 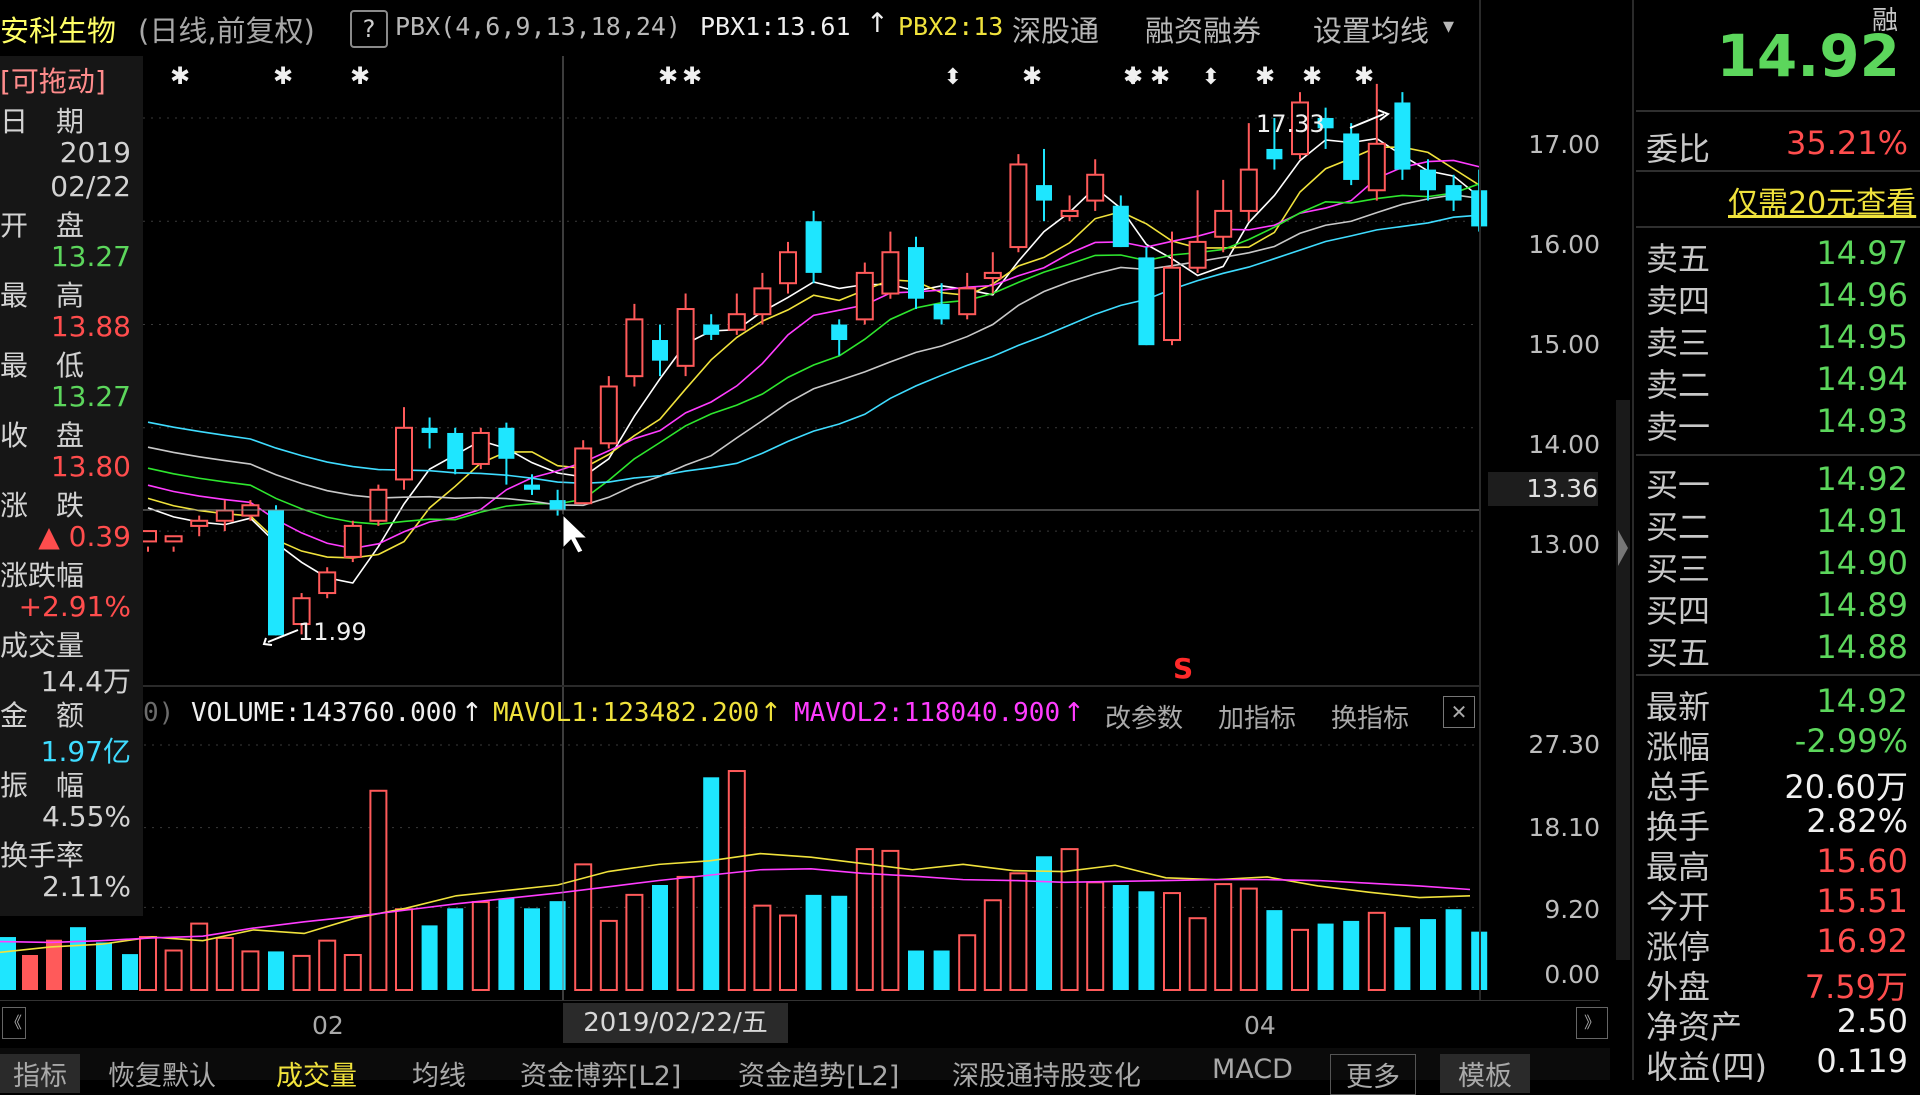 What do you see at coordinates (1678, 149) in the screenshot?
I see `weibi-label: 委比` at bounding box center [1678, 149].